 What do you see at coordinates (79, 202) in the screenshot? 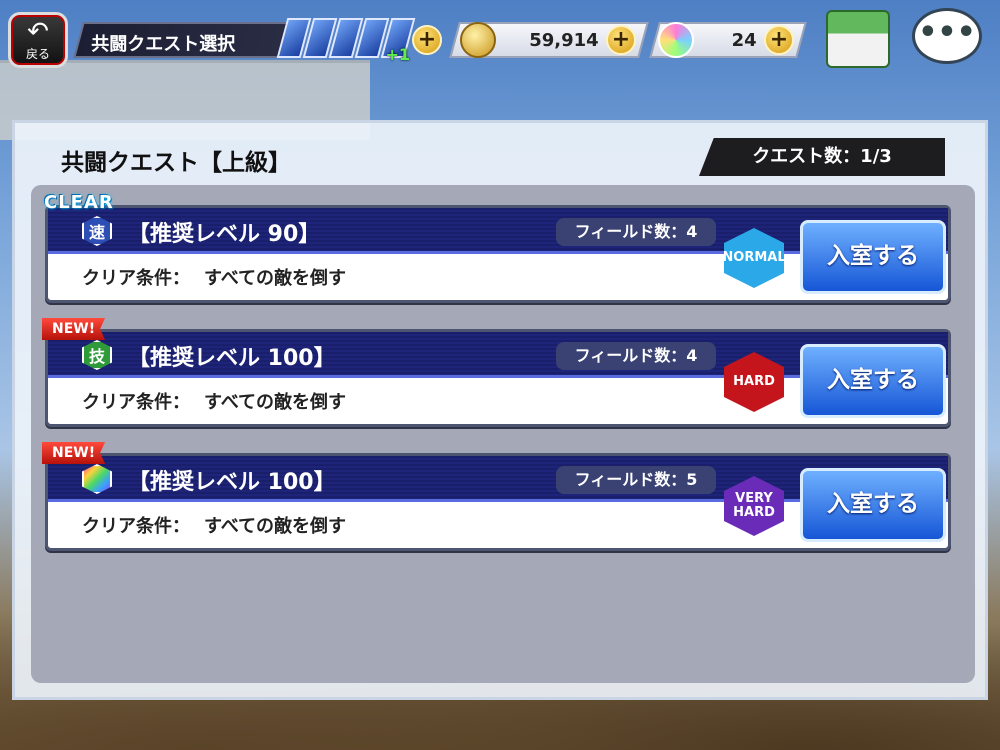
I see `clear-ribbon: CLEAR` at bounding box center [79, 202].